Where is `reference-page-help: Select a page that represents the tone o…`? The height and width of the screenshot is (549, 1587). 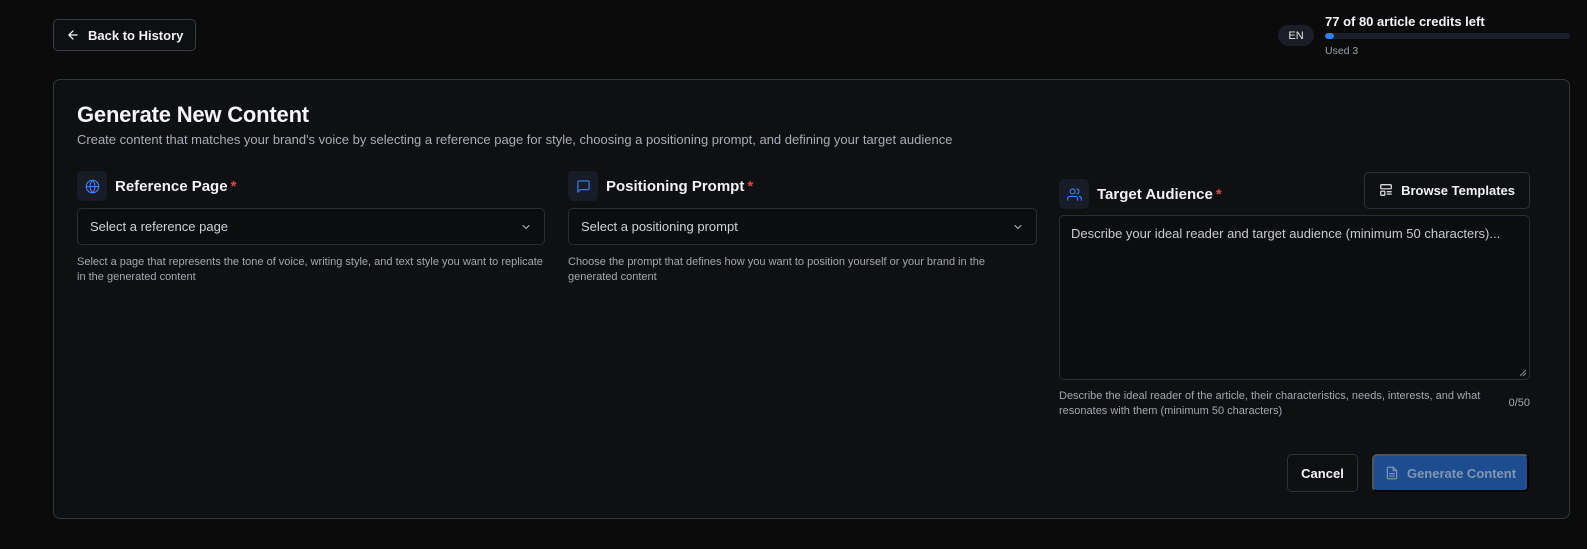
reference-page-help: Select a page that represents the tone o… is located at coordinates (310, 269).